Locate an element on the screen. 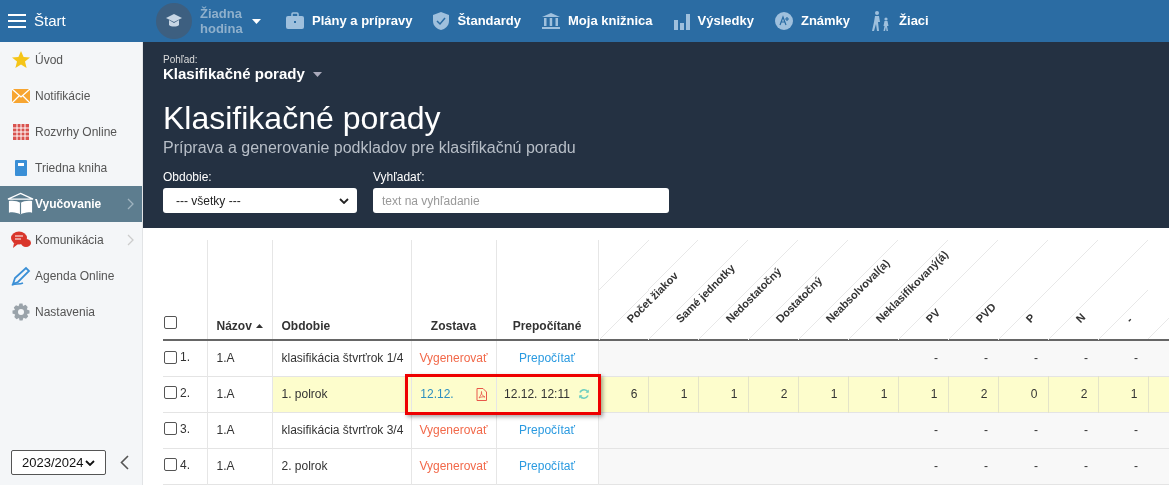 Image resolution: width=1169 pixels, height=485 pixels. nav-item: Známky is located at coordinates (812, 21).